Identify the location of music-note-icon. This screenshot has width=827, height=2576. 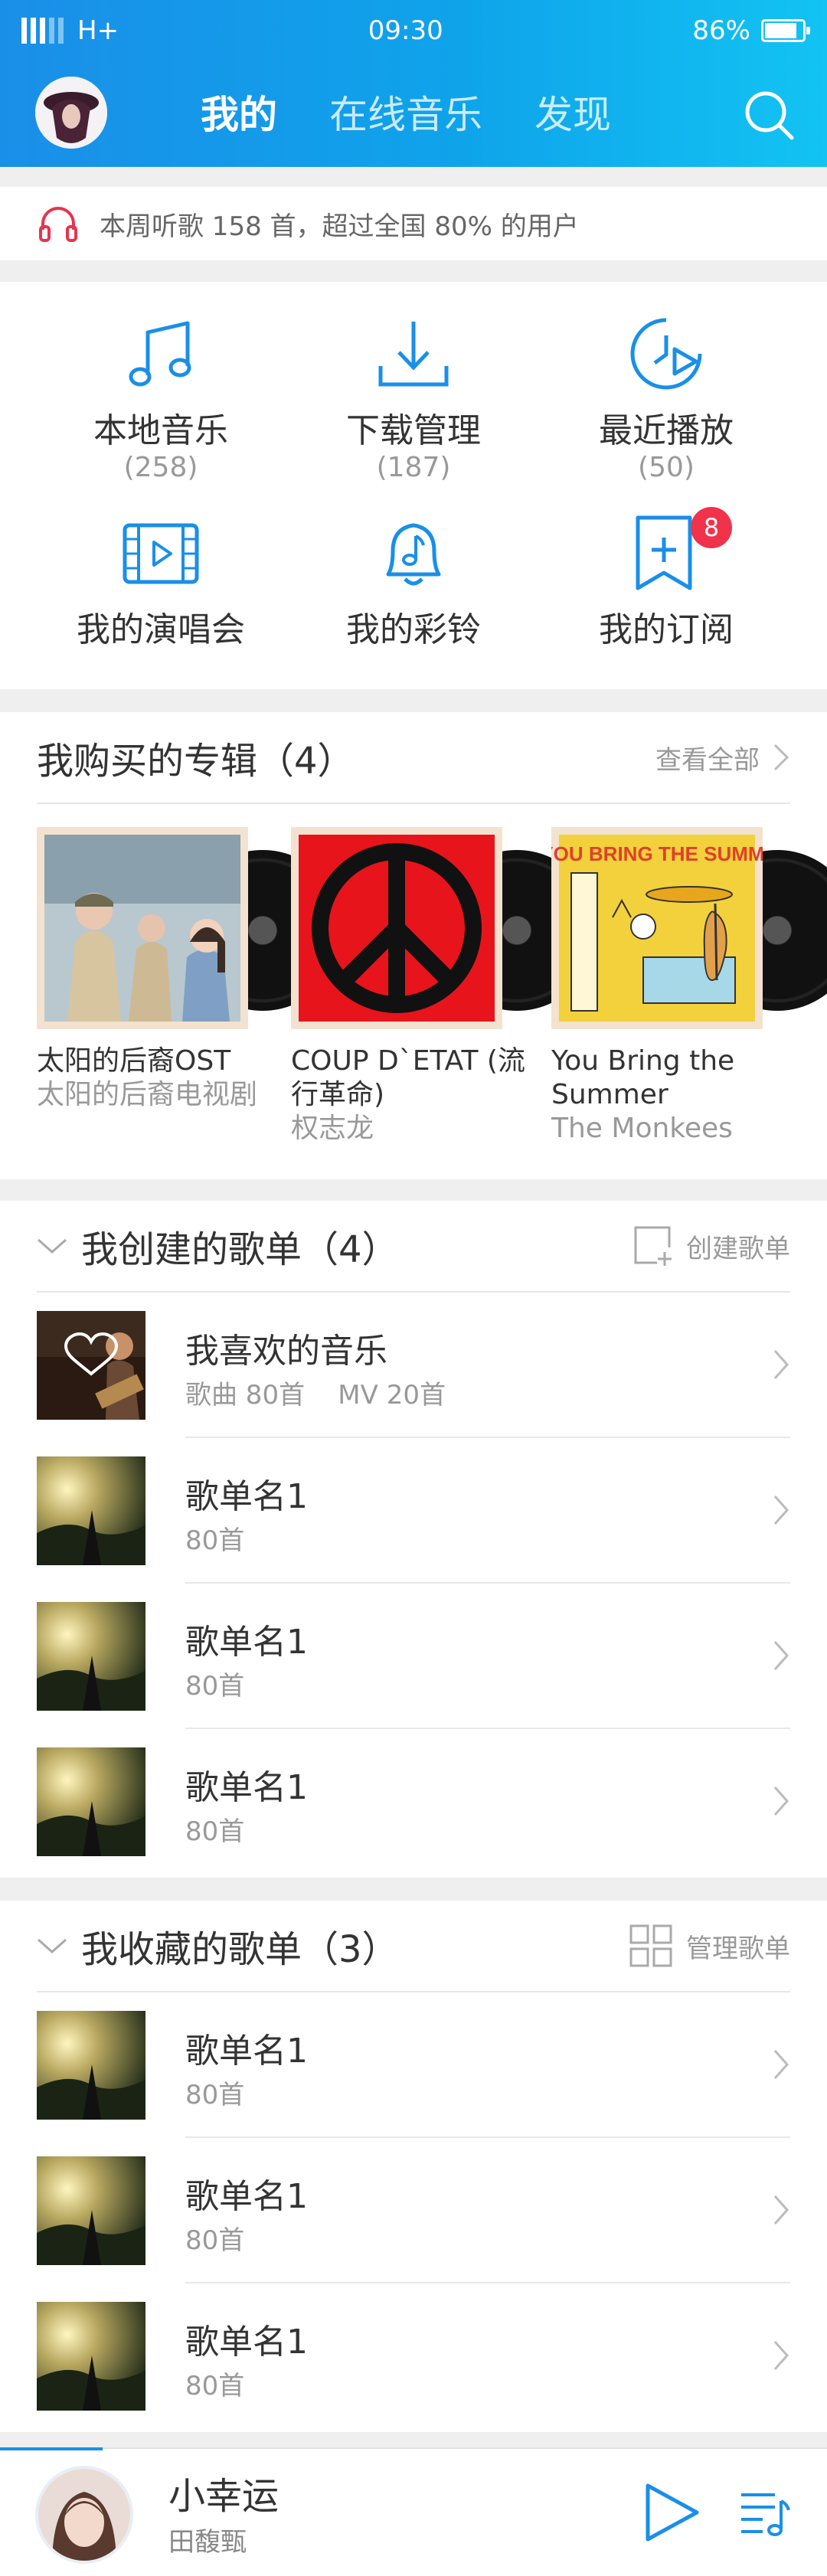
(160, 354).